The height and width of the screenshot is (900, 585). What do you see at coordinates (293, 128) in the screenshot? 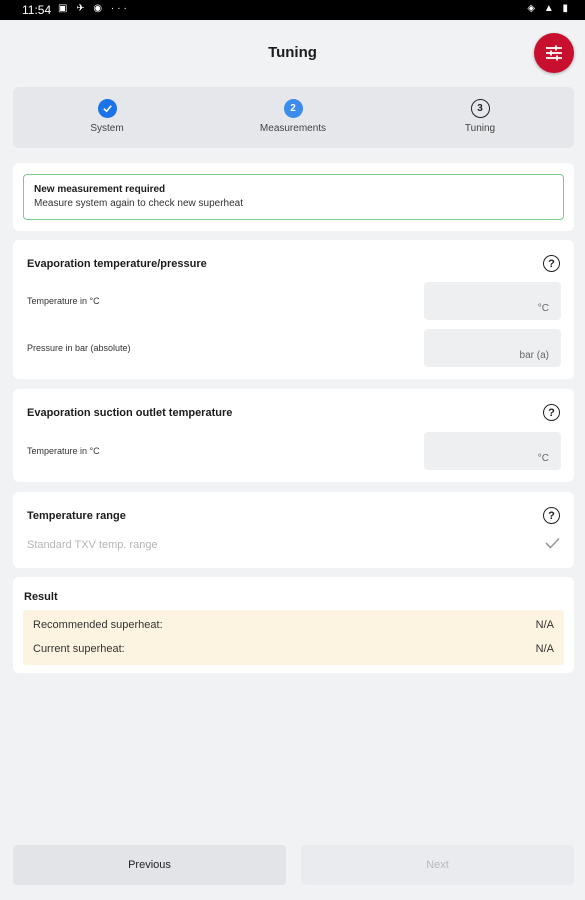
I see `step-label: Measurements` at bounding box center [293, 128].